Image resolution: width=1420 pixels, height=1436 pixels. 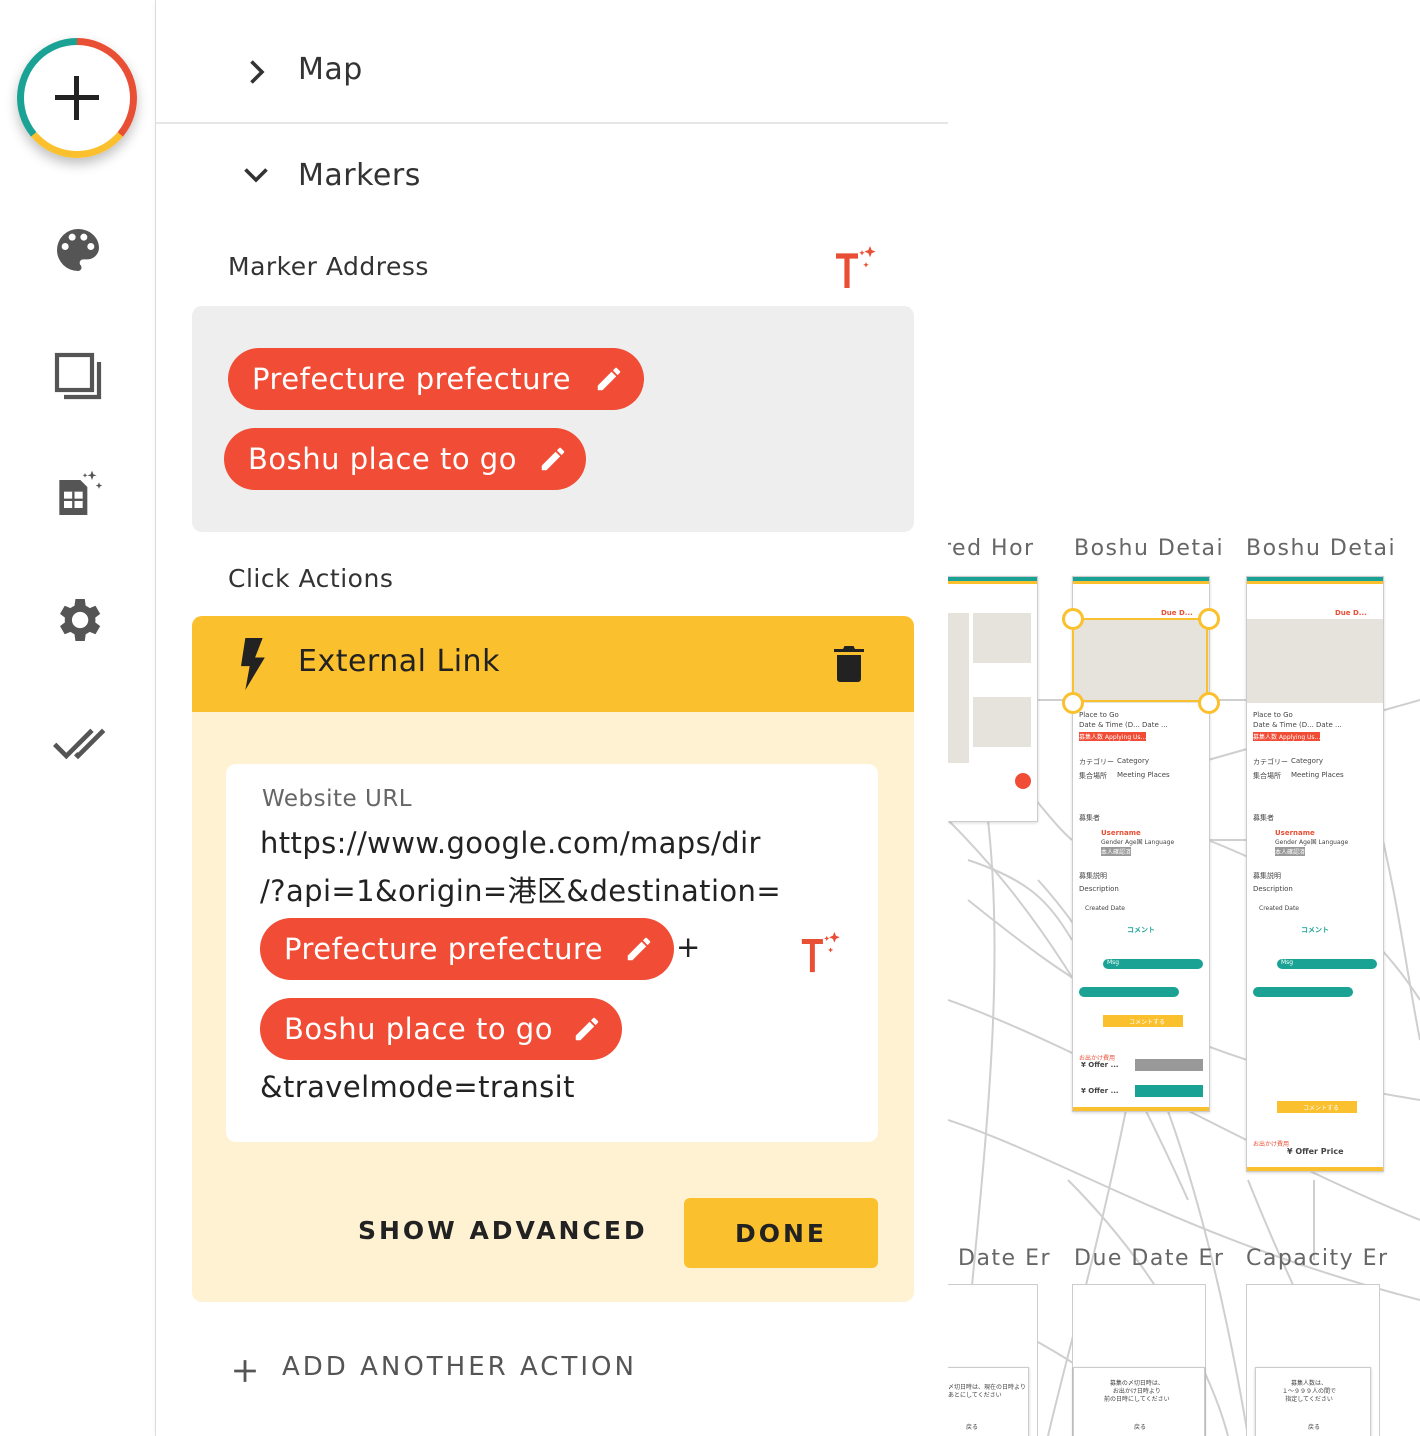 I want to click on website-url-label: Website URL, so click(x=337, y=799).